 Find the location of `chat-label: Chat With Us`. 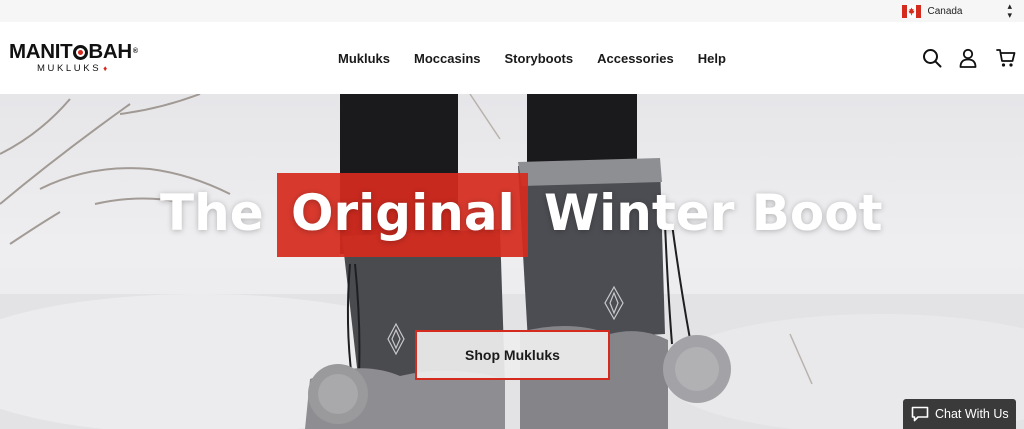

chat-label: Chat With Us is located at coordinates (972, 414).